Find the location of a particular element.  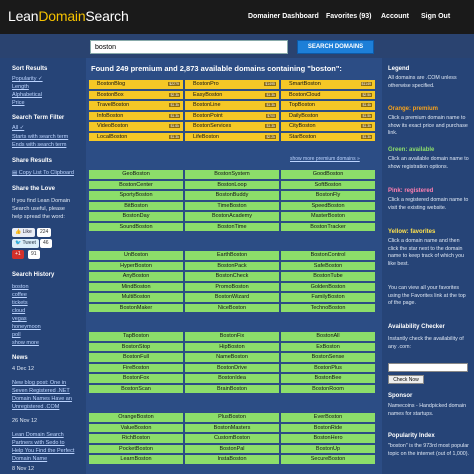

available-domain: BostonCenter is located at coordinates (136, 184).